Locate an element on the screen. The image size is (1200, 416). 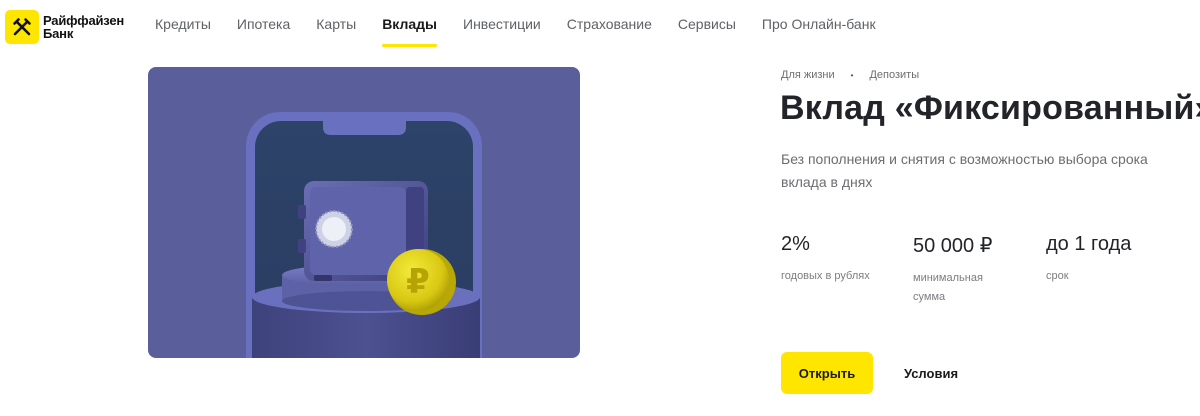
nav-item-cards: Карты is located at coordinates (336, 31).